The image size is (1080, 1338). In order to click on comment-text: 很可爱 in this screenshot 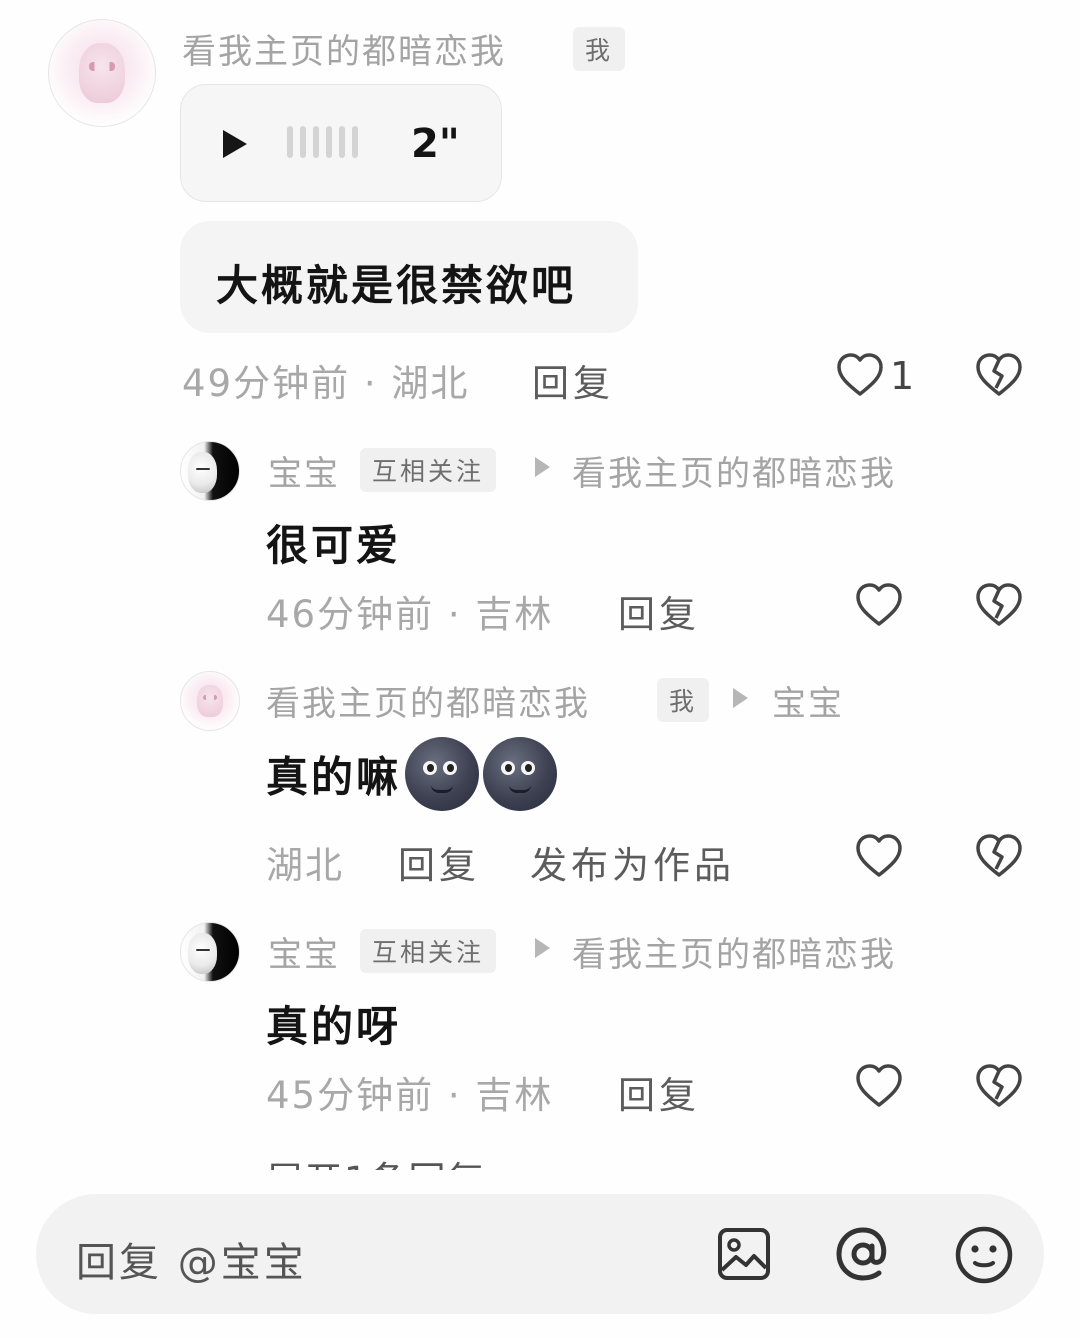, I will do `click(333, 542)`.